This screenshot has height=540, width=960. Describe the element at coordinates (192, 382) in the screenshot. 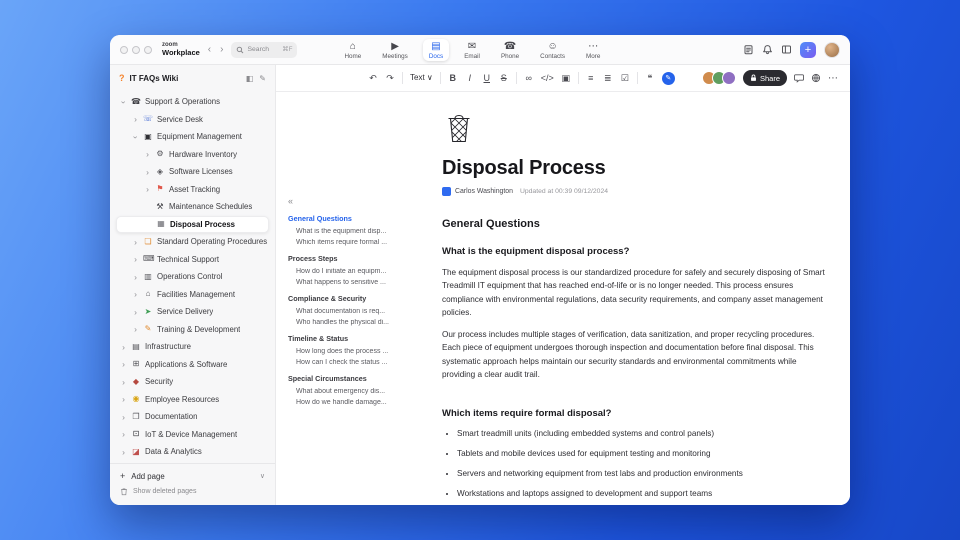

I see `sidebar-item-security: ◆ Security` at that location.